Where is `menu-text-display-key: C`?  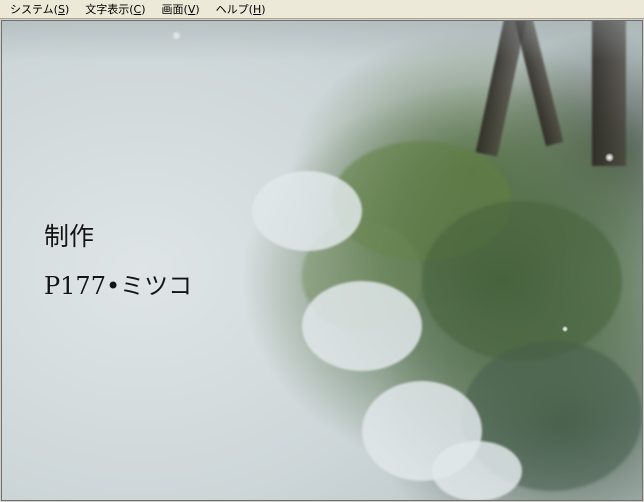
menu-text-display-key: C is located at coordinates (137, 9).